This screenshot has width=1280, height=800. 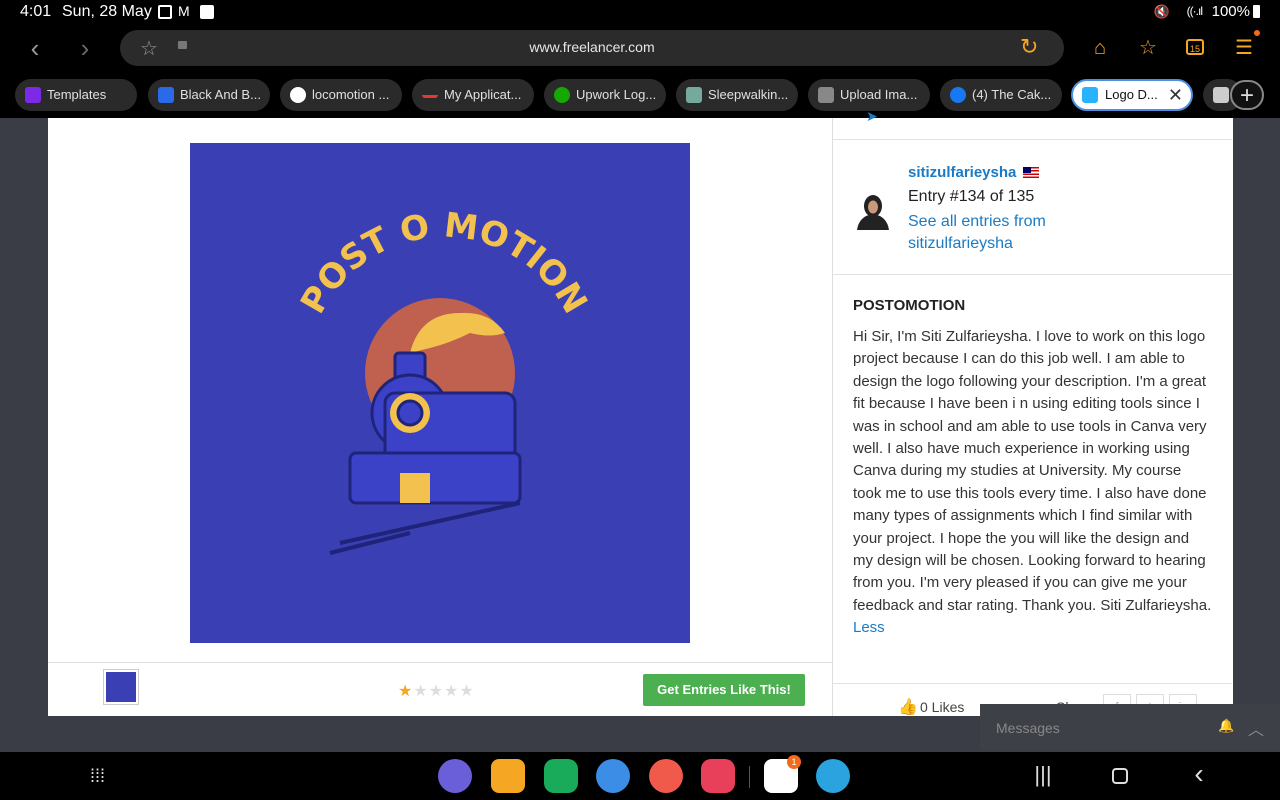 I want to click on avatar, so click(x=873, y=210).